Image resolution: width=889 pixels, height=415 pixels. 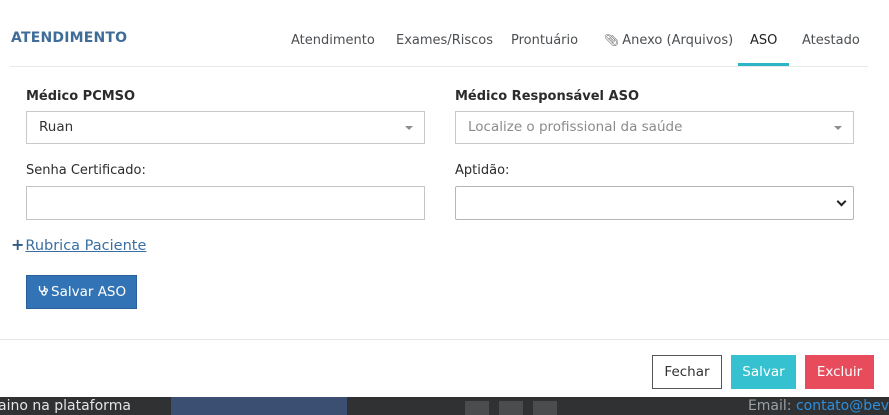 I want to click on tab-anexo-label: Anexo (Arquivos), so click(x=678, y=40).